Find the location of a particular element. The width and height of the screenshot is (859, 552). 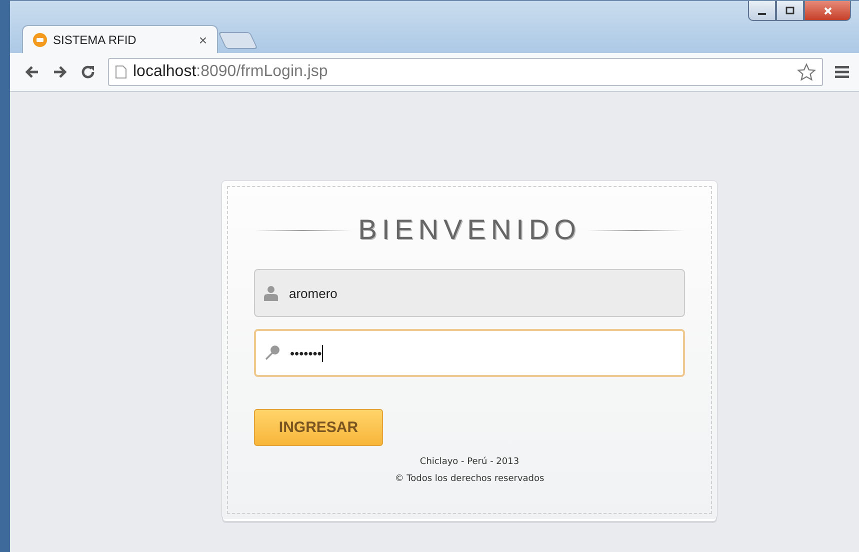

minimize-button is located at coordinates (762, 11).